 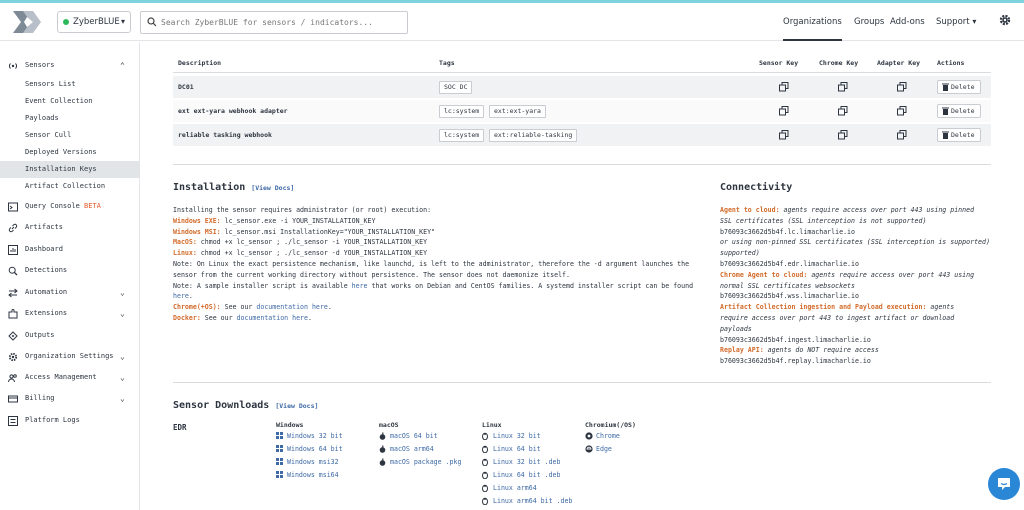 I want to click on download-link: Windows 32 bit, so click(x=309, y=436).